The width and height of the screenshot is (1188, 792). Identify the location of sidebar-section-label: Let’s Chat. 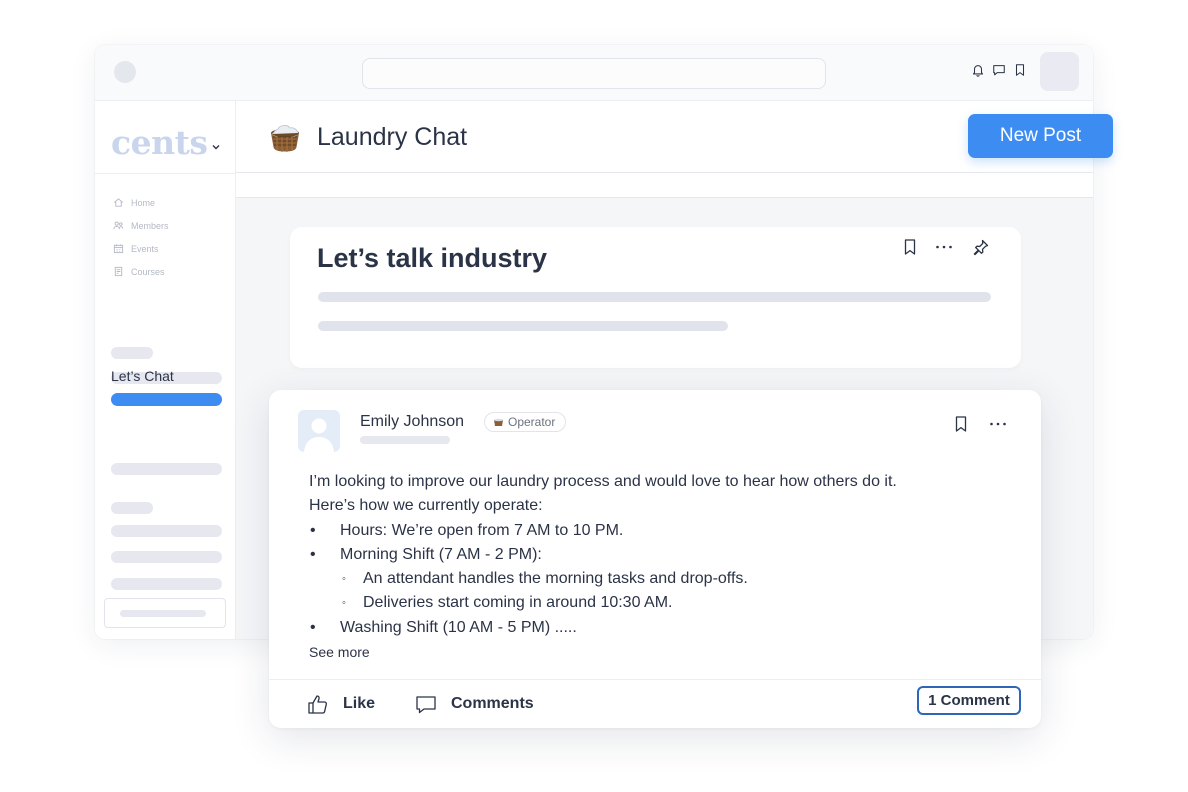
(142, 376).